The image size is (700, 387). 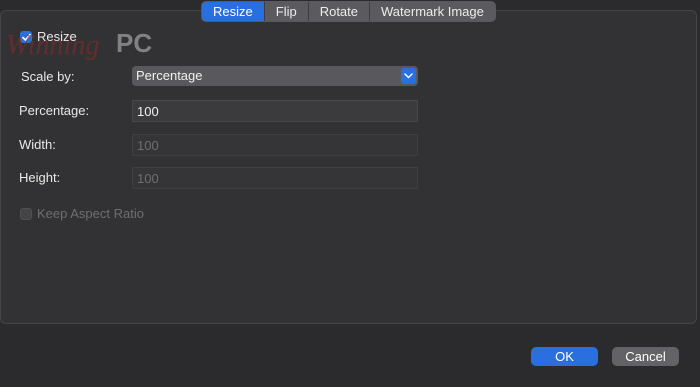 What do you see at coordinates (564, 356) in the screenshot?
I see `ok-button: OK` at bounding box center [564, 356].